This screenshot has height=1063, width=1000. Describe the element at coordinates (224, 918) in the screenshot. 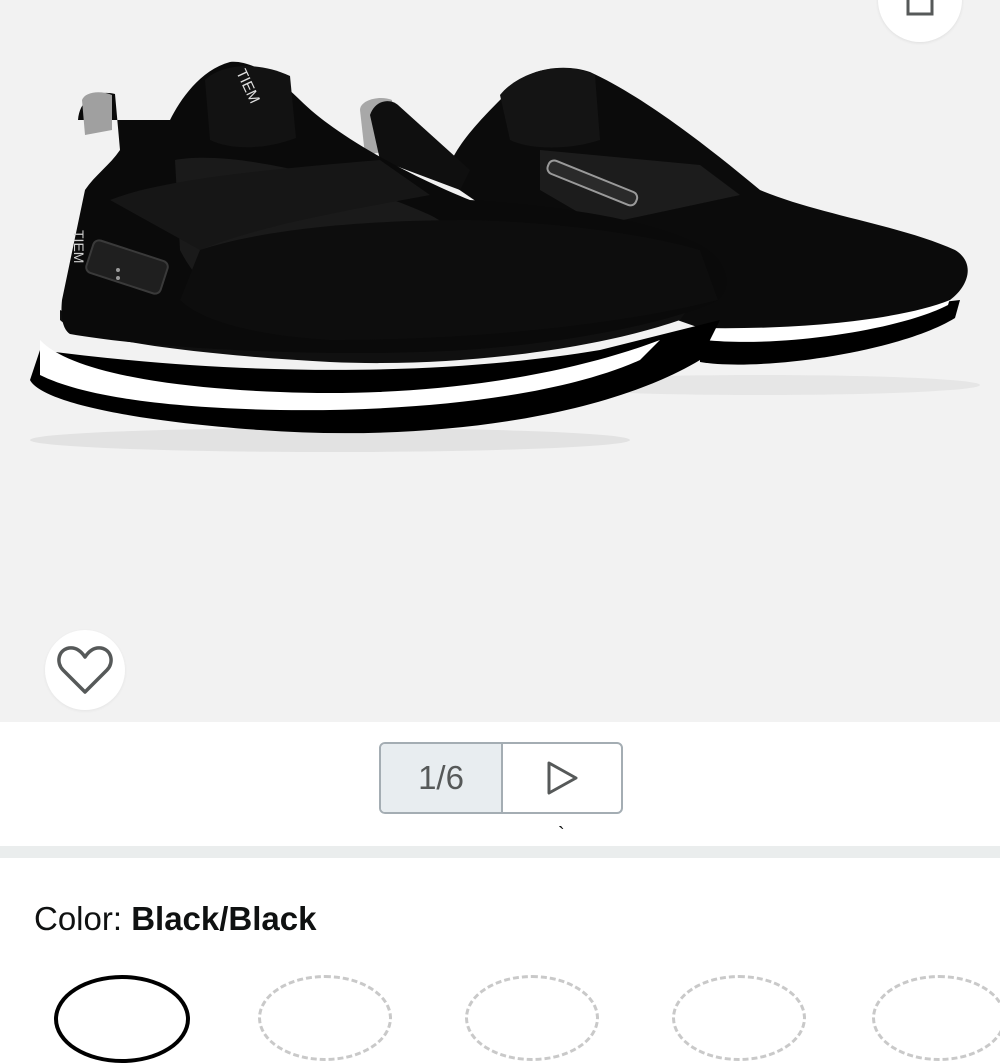

I see `selected-color-value: Black/Black` at that location.